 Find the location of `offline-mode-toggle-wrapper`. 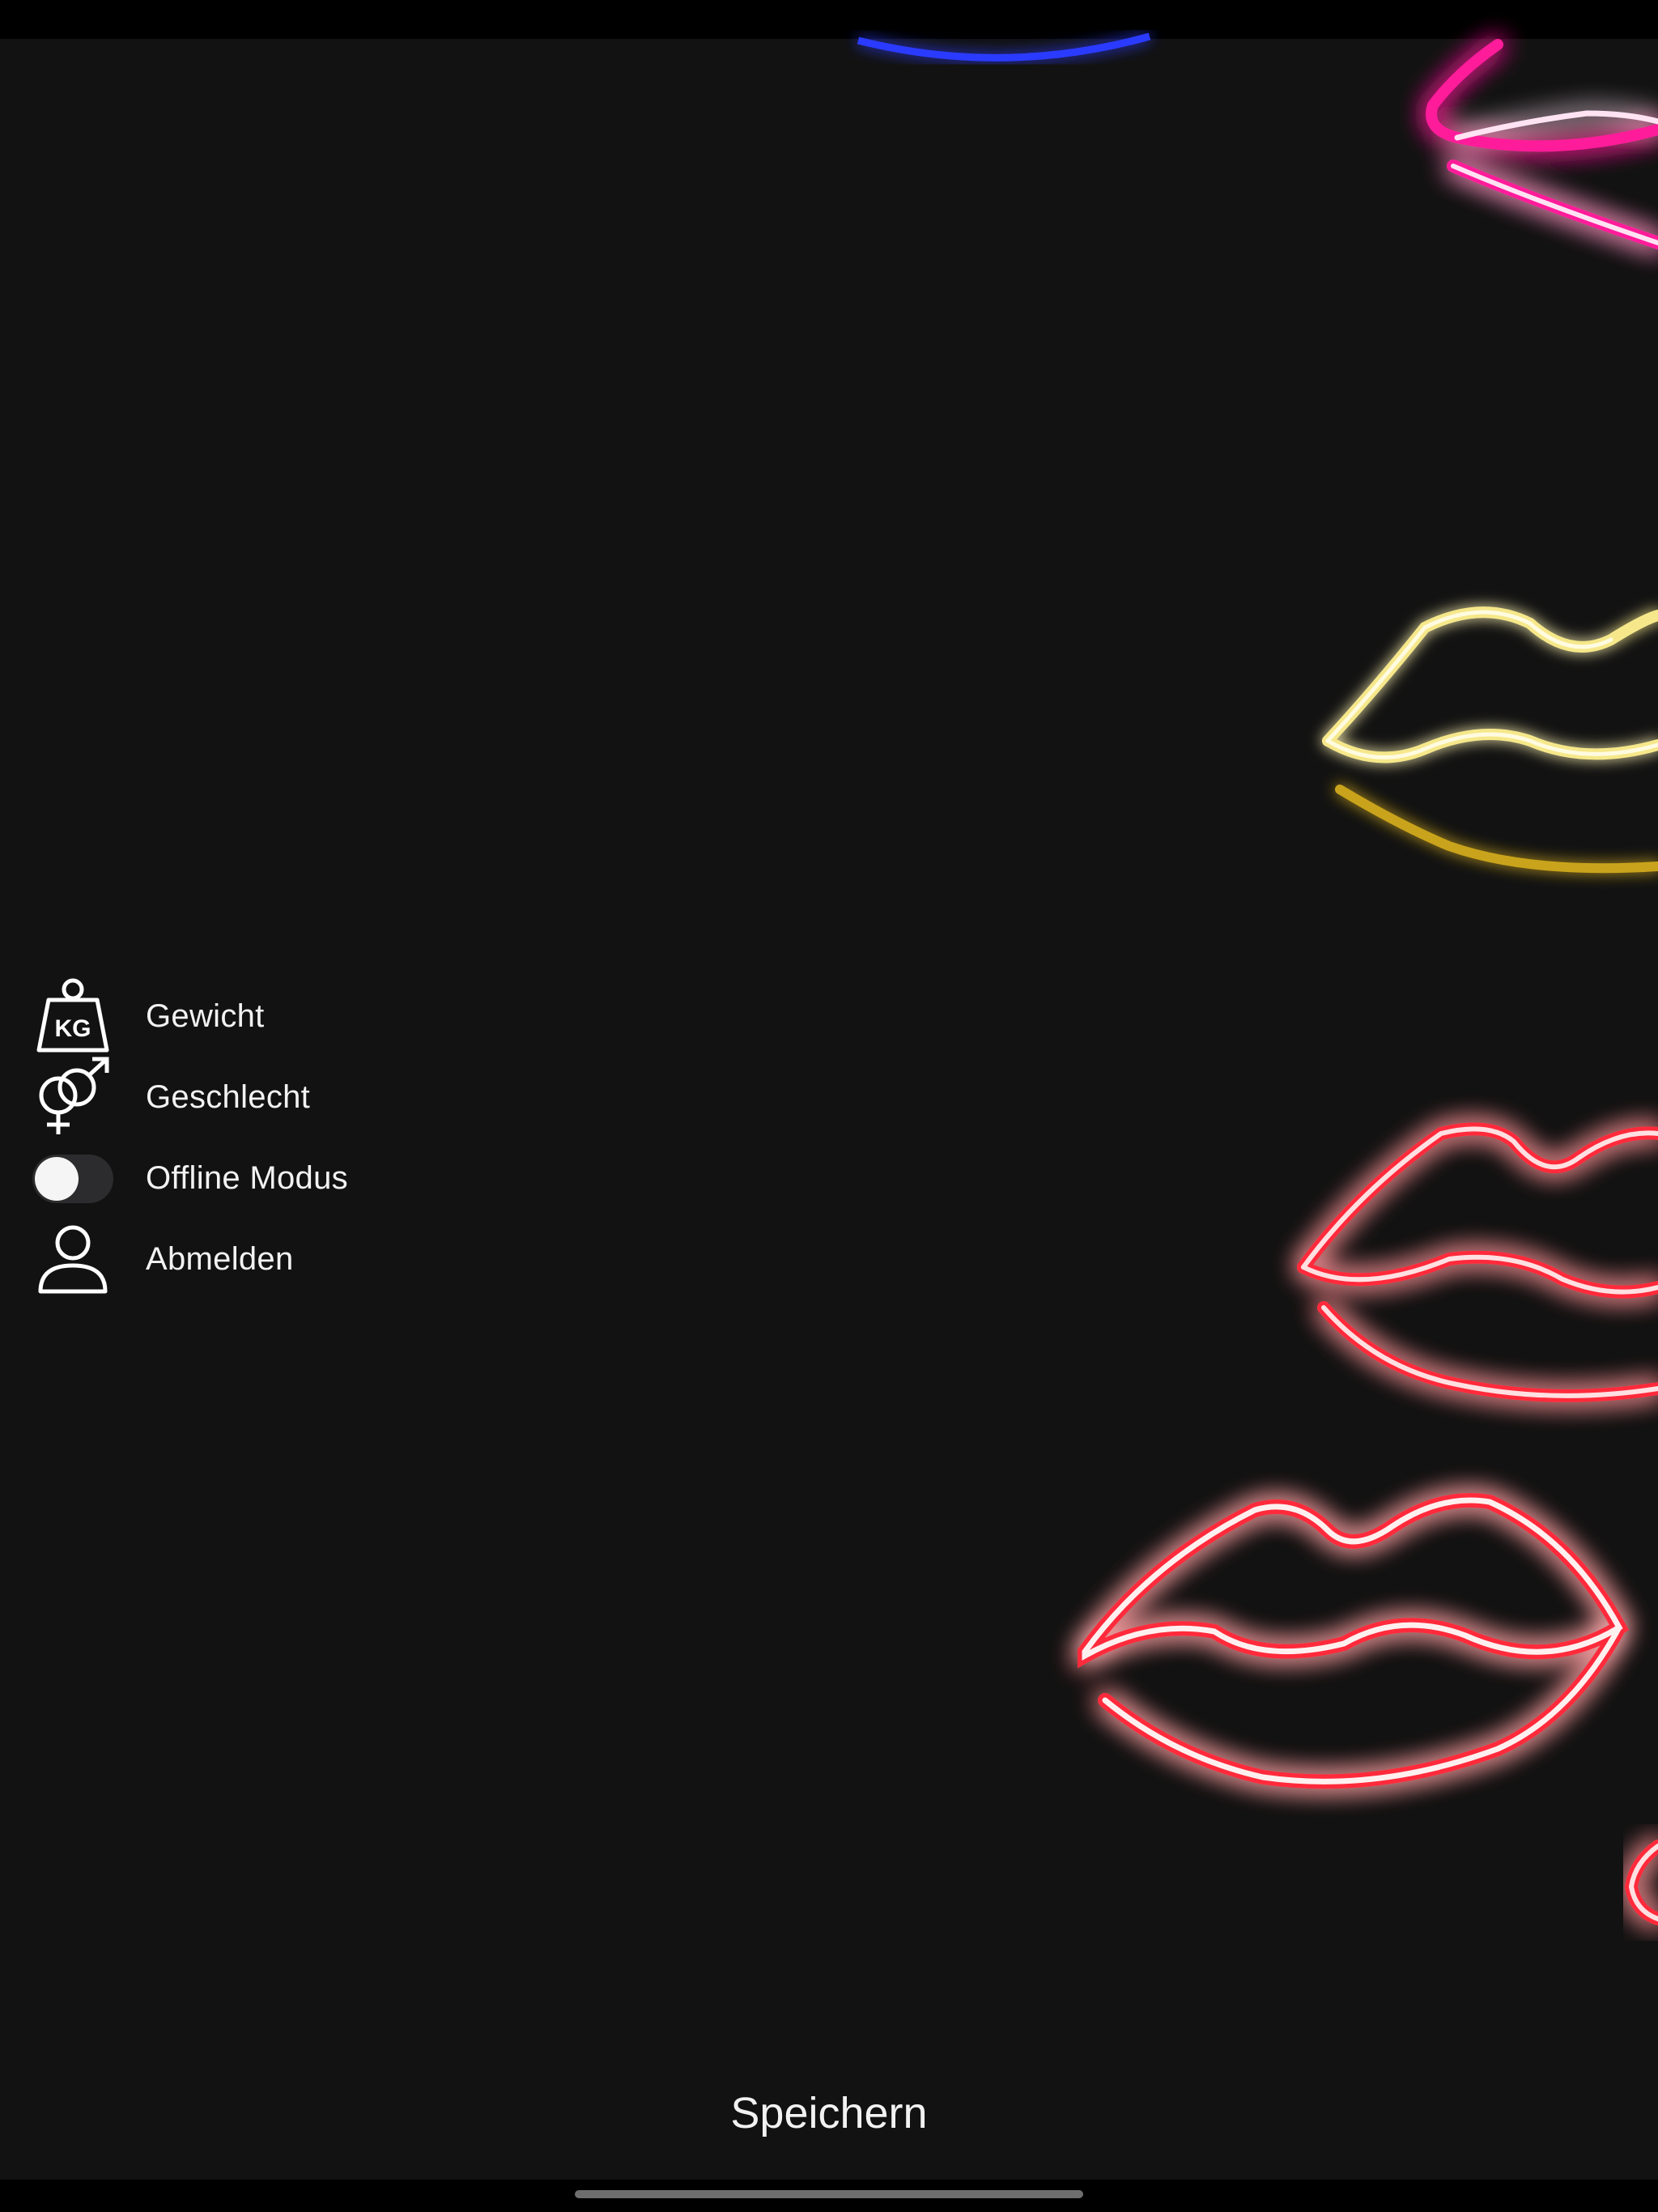

offline-mode-toggle-wrapper is located at coordinates (72, 1179).